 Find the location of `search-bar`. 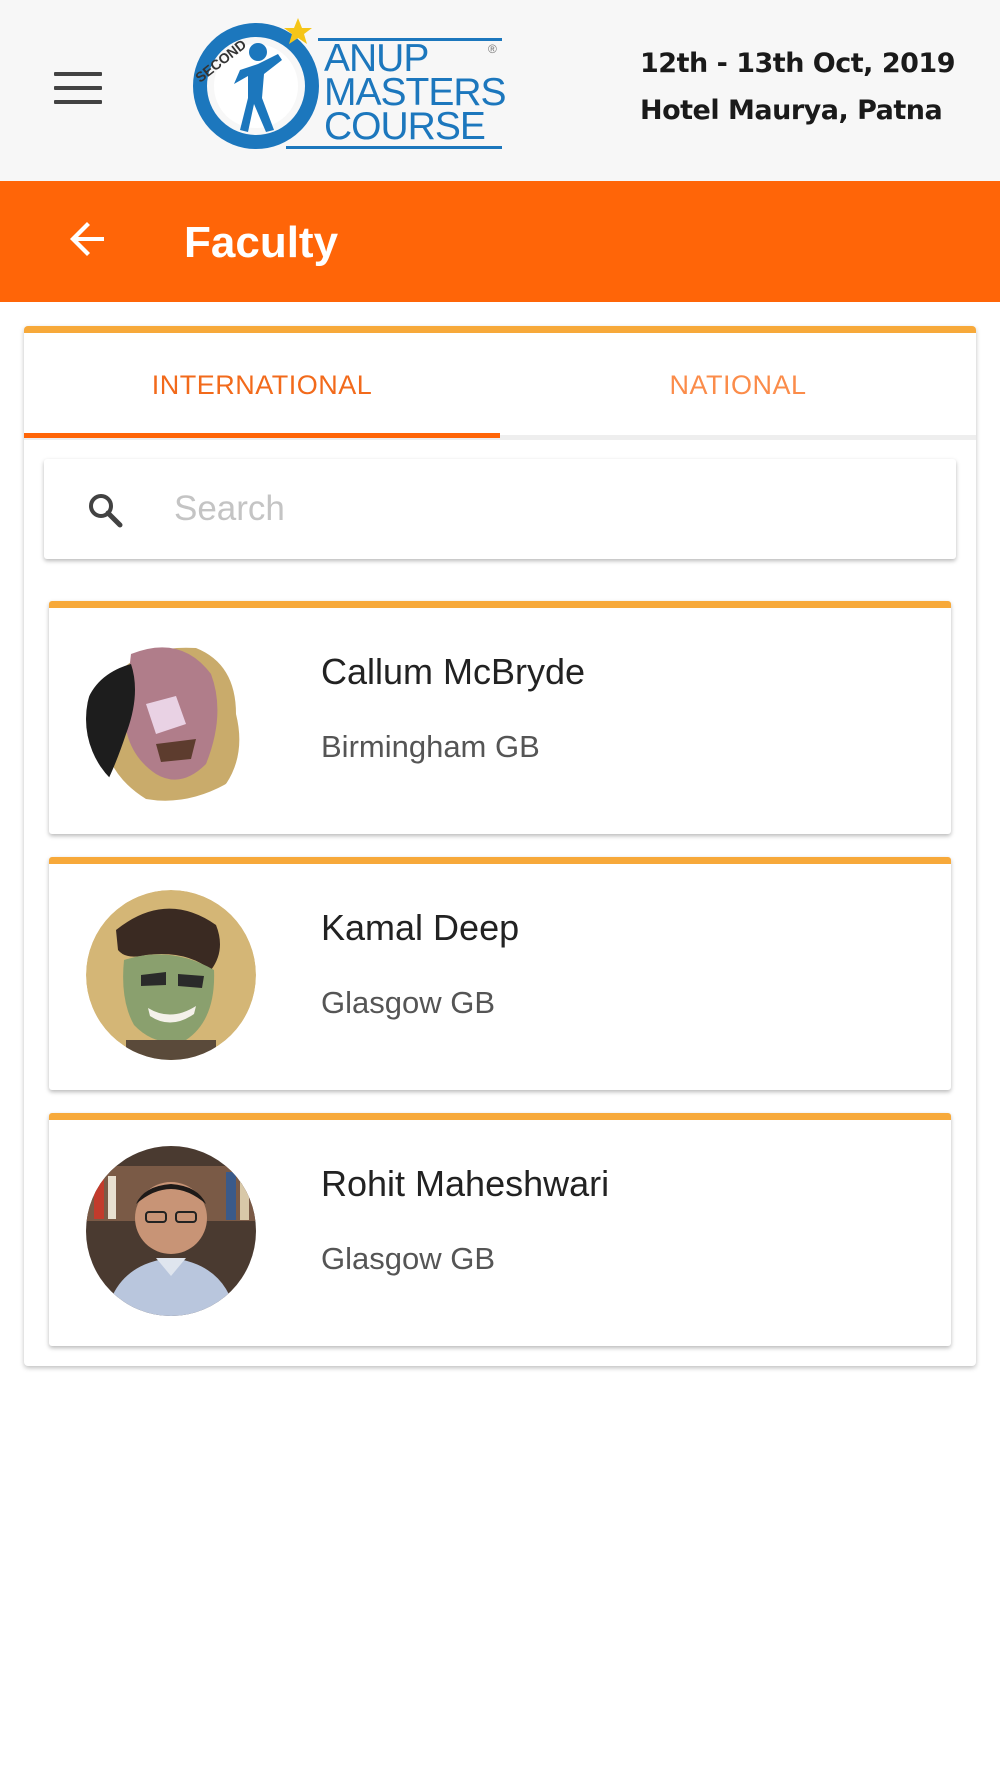

search-bar is located at coordinates (500, 509).